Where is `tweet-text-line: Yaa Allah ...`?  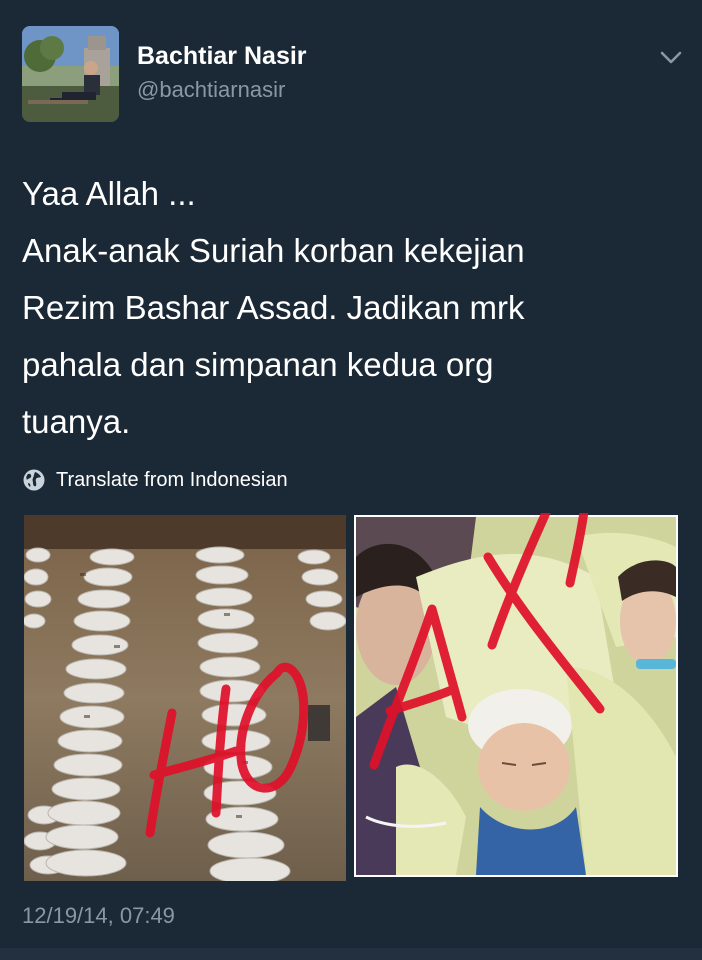
tweet-text-line: Yaa Allah ... is located at coordinates (109, 193).